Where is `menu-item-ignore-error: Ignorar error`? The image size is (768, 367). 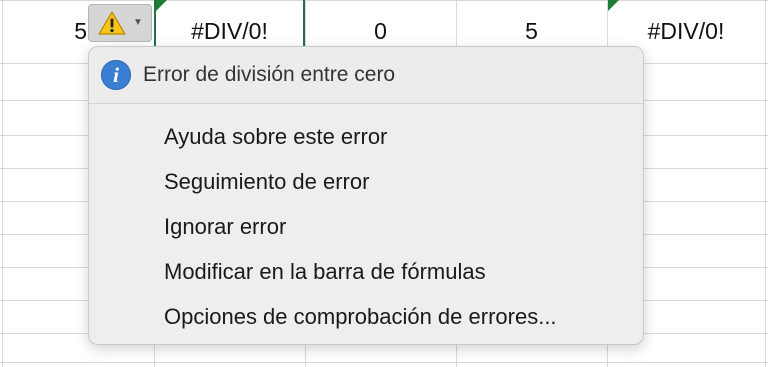
menu-item-ignore-error: Ignorar error is located at coordinates (366, 226).